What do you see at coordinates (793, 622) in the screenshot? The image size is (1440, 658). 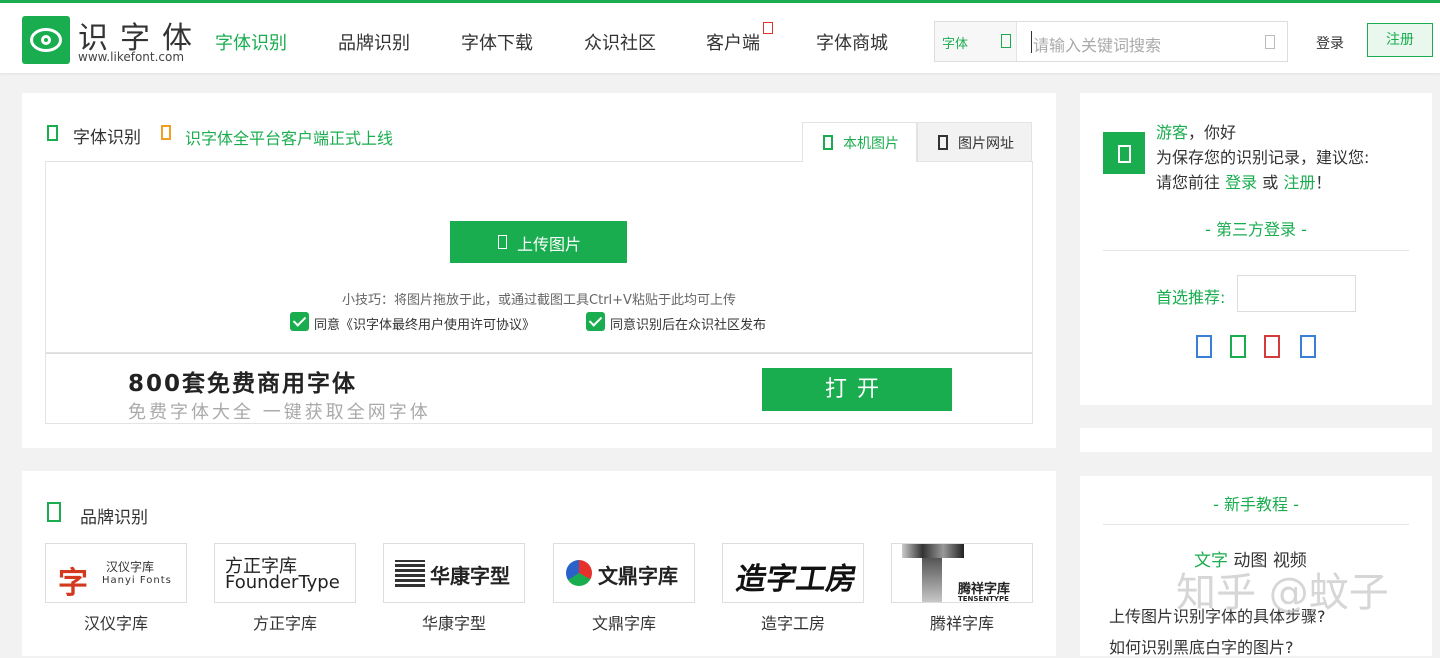 I see `brand-name: 造字工房` at bounding box center [793, 622].